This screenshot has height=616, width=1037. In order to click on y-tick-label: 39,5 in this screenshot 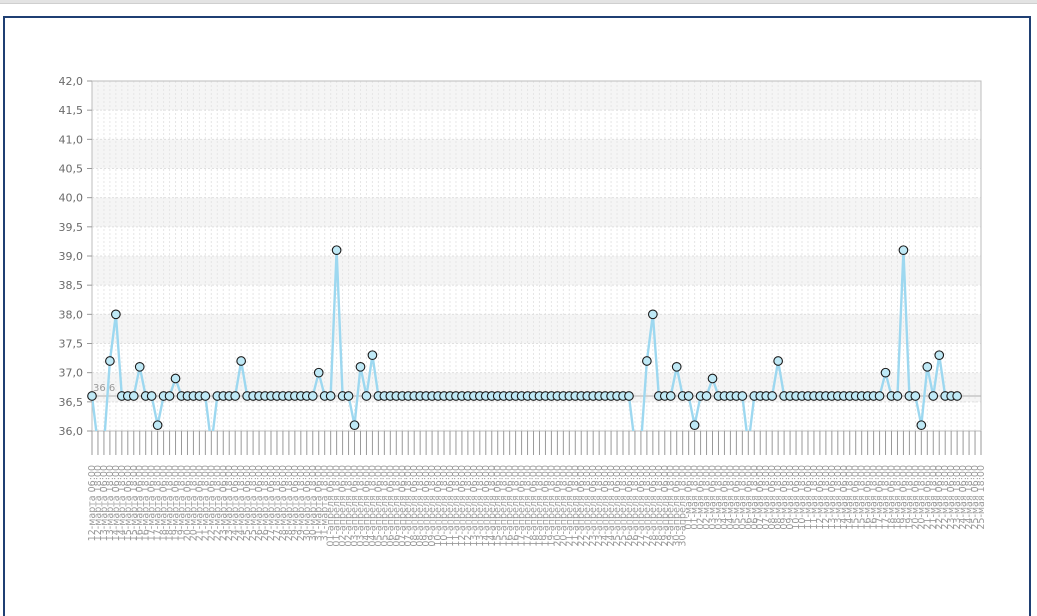, I will do `click(71, 227)`.